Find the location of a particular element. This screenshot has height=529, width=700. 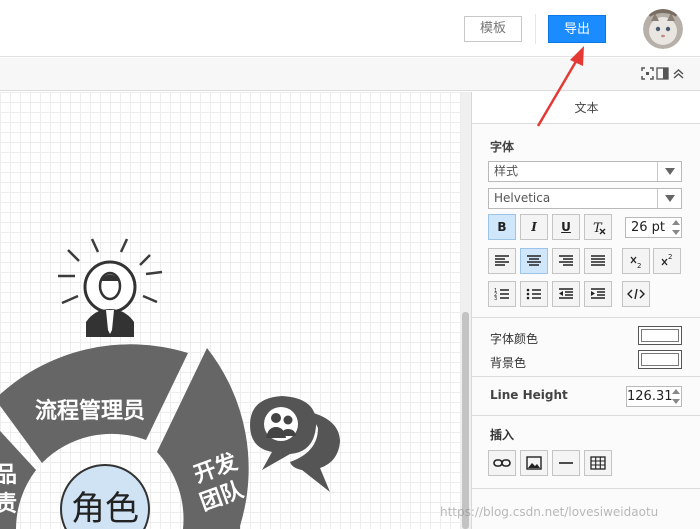

image-icon is located at coordinates (534, 463).